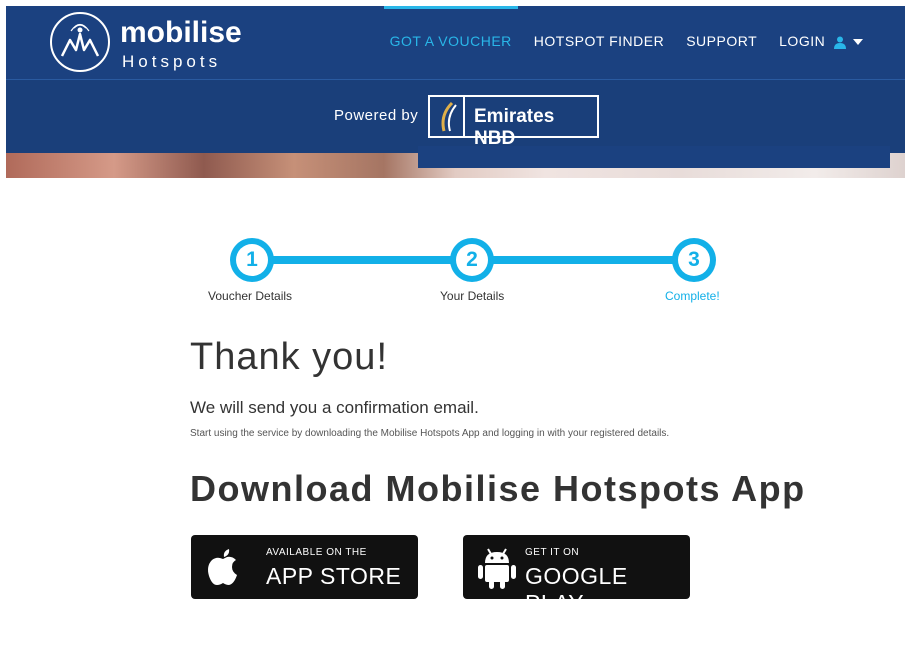 Image resolution: width=907 pixels, height=659 pixels. Describe the element at coordinates (449, 116) in the screenshot. I see `sponsor-emblem-icon` at that location.